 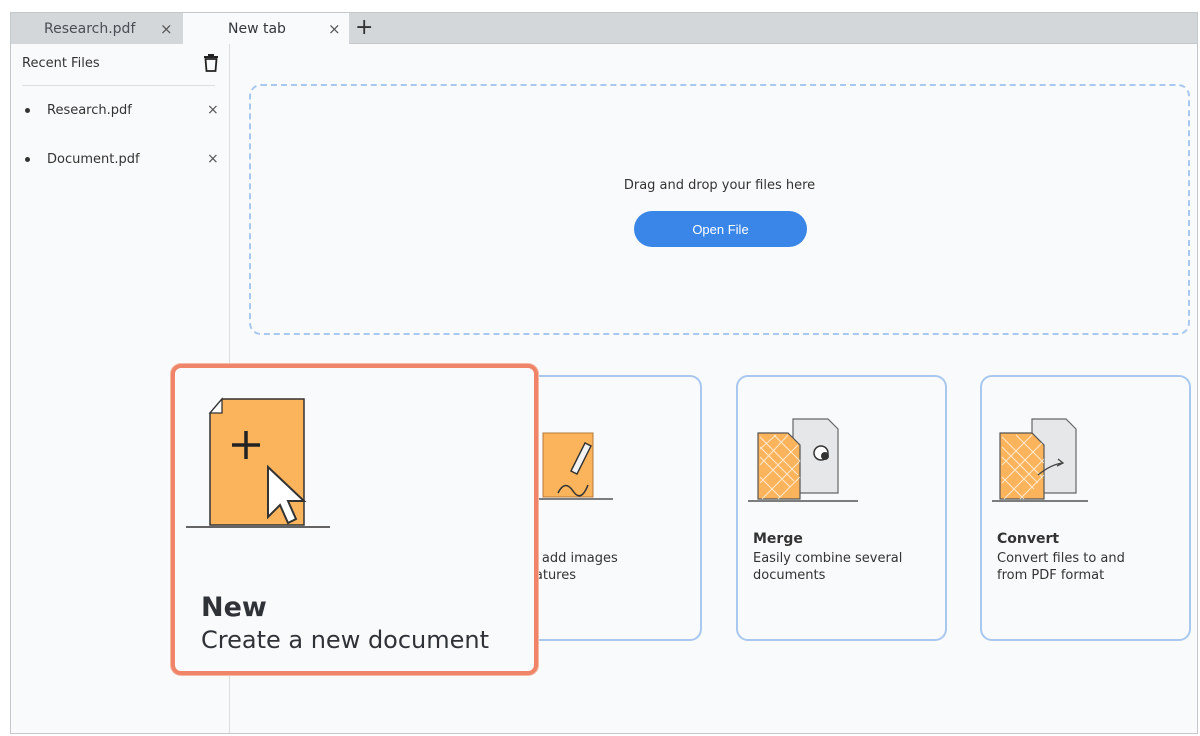 I want to click on merge-card-description: Easily combine several documents, so click(x=845, y=567).